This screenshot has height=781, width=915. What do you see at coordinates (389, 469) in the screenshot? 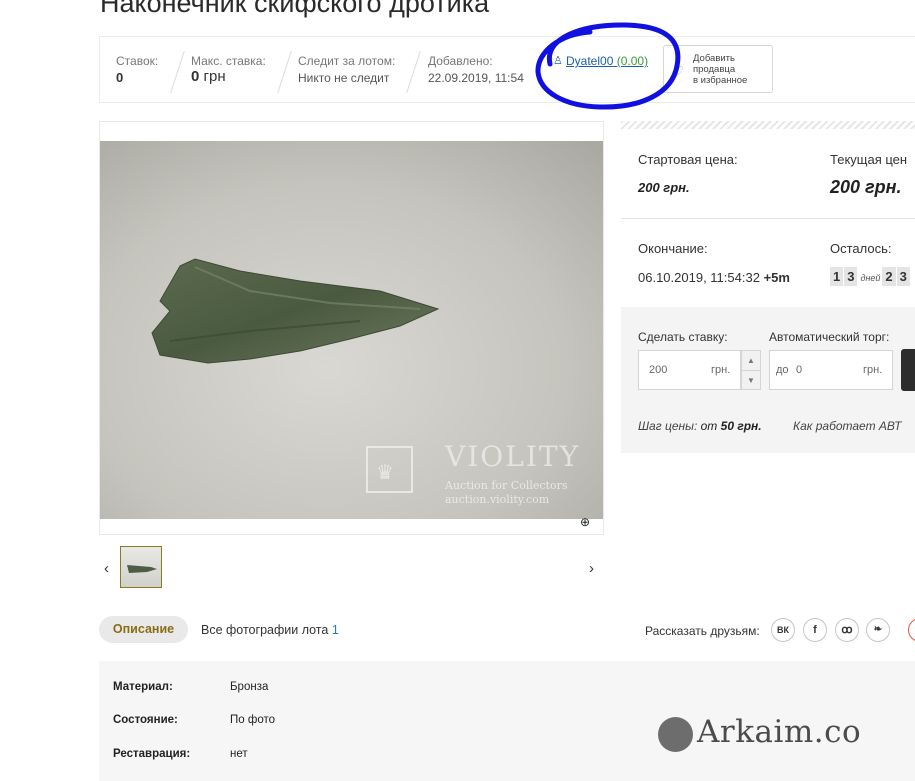
I see `watermark-crown-icon: ♛` at bounding box center [389, 469].